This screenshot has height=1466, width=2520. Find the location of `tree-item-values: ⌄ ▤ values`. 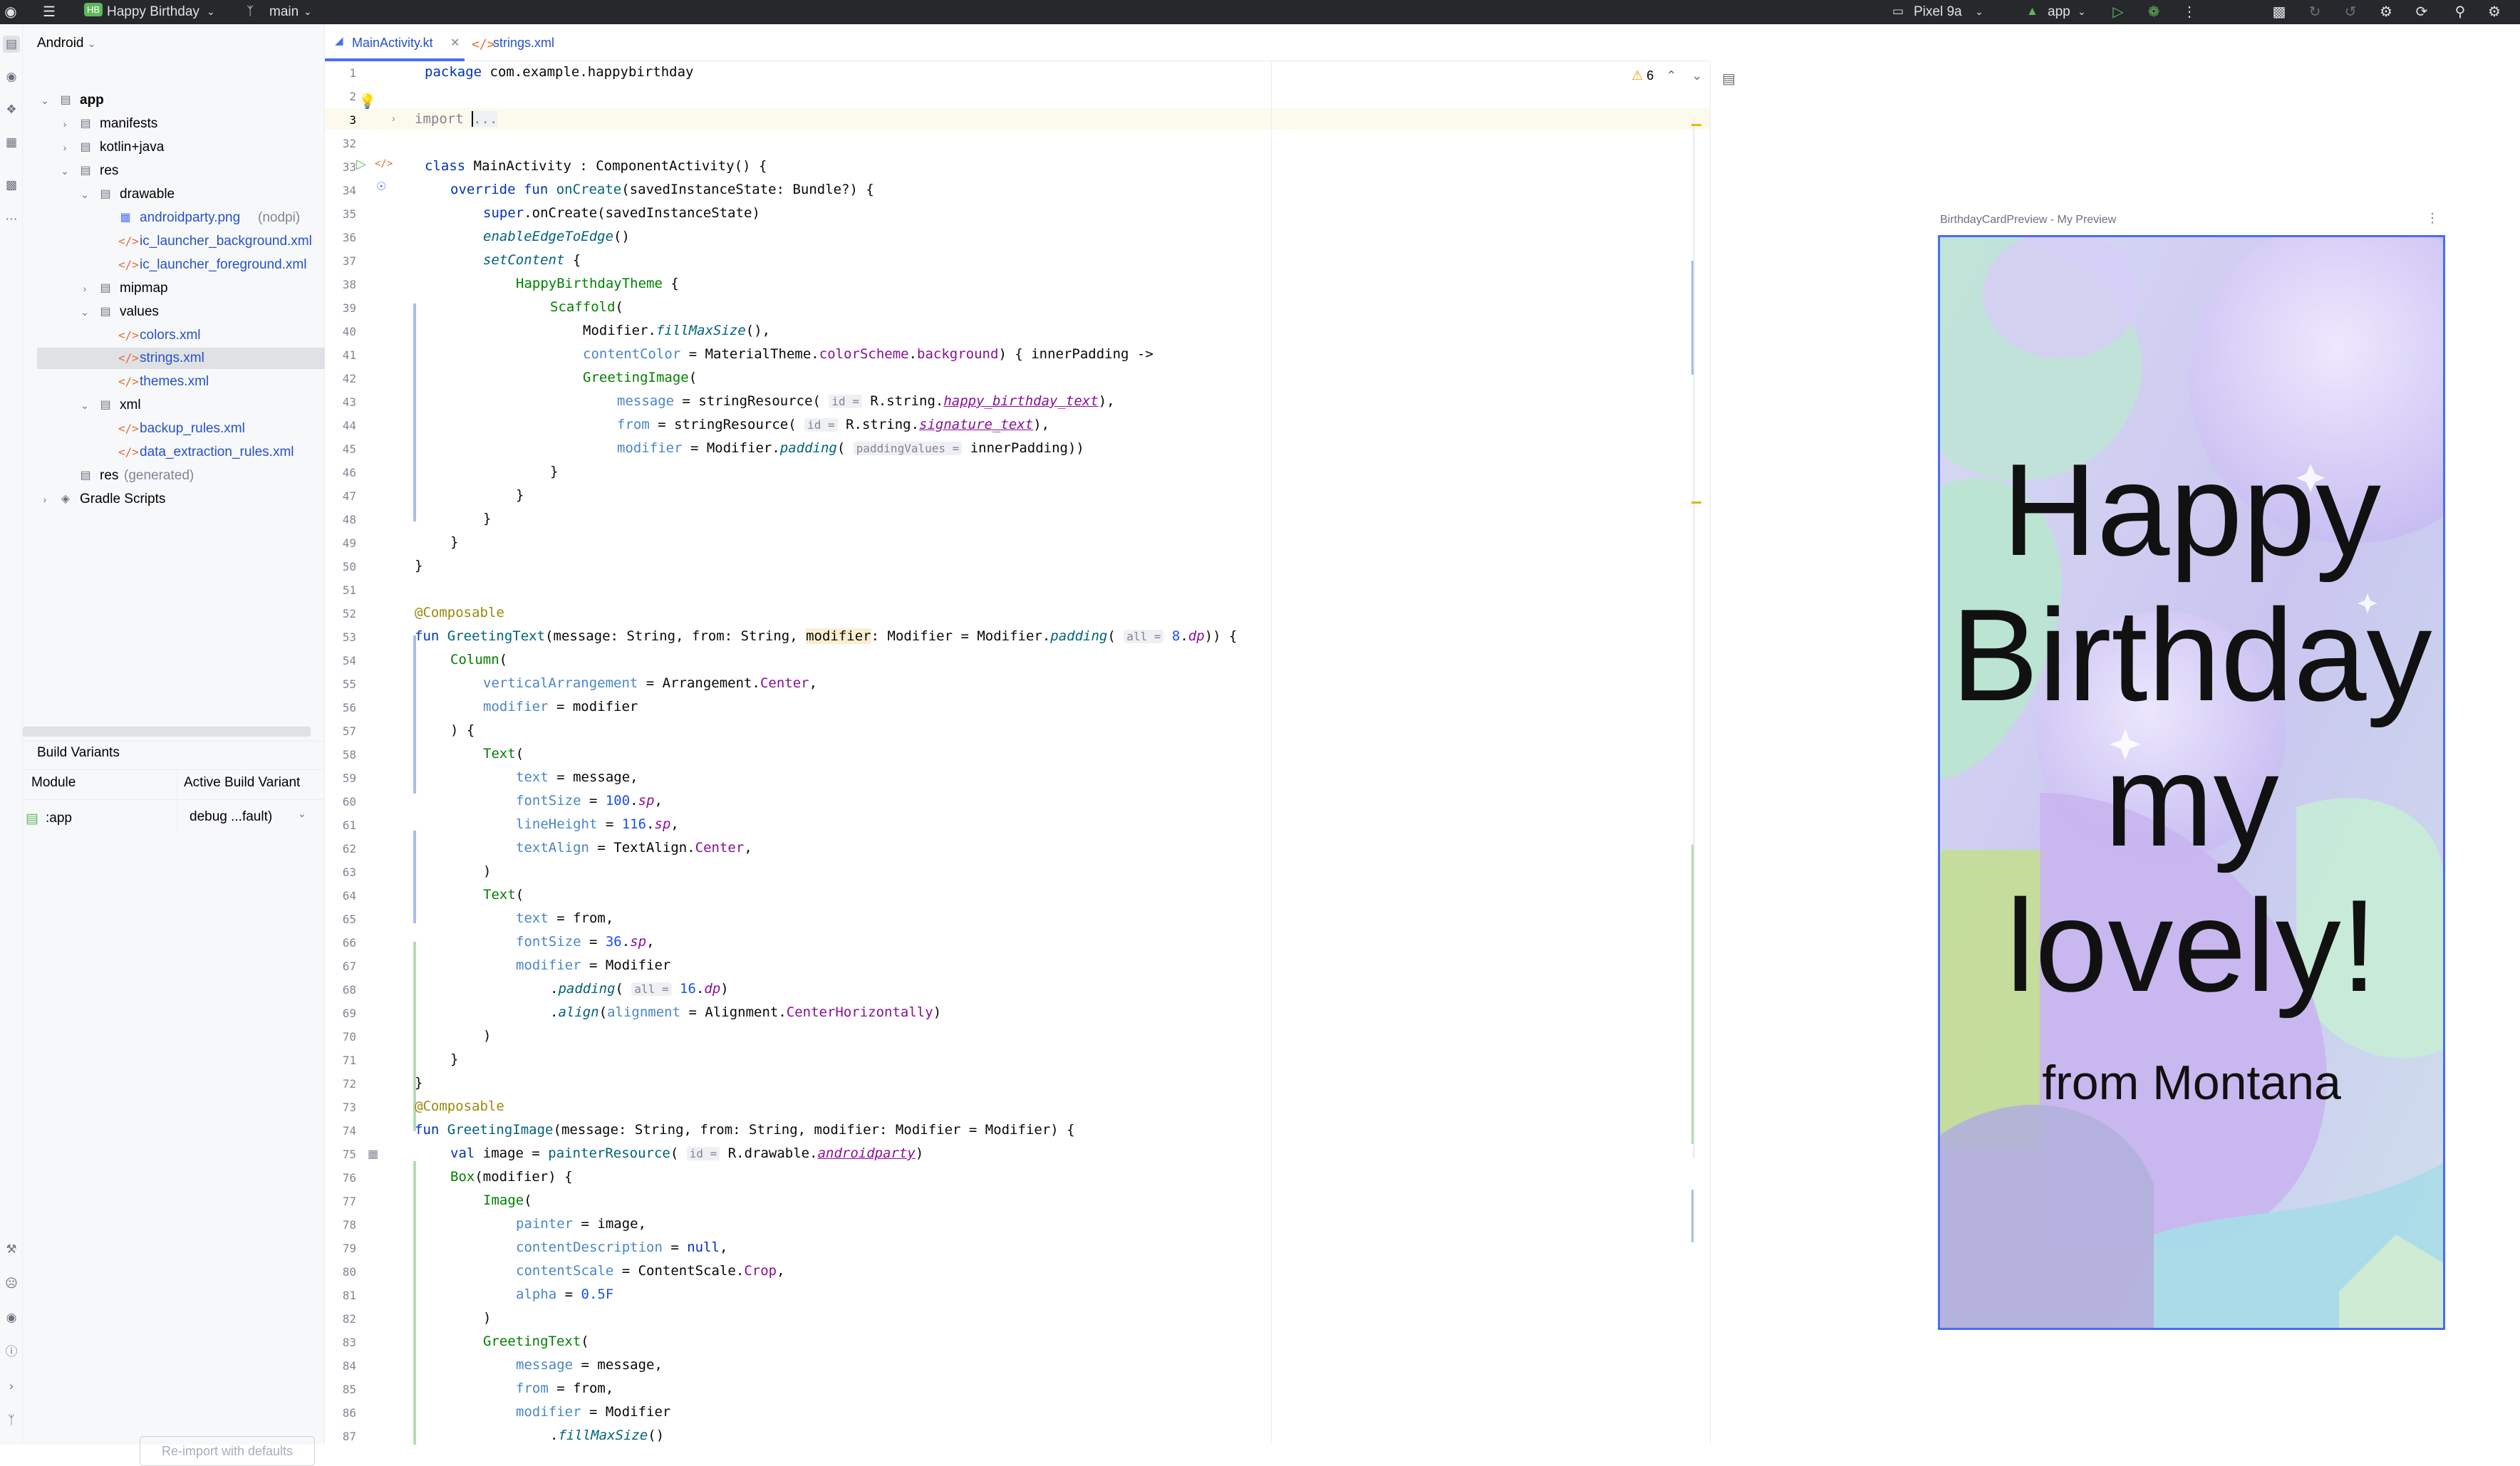

tree-item-values: ⌄ ▤ values is located at coordinates (174, 312).